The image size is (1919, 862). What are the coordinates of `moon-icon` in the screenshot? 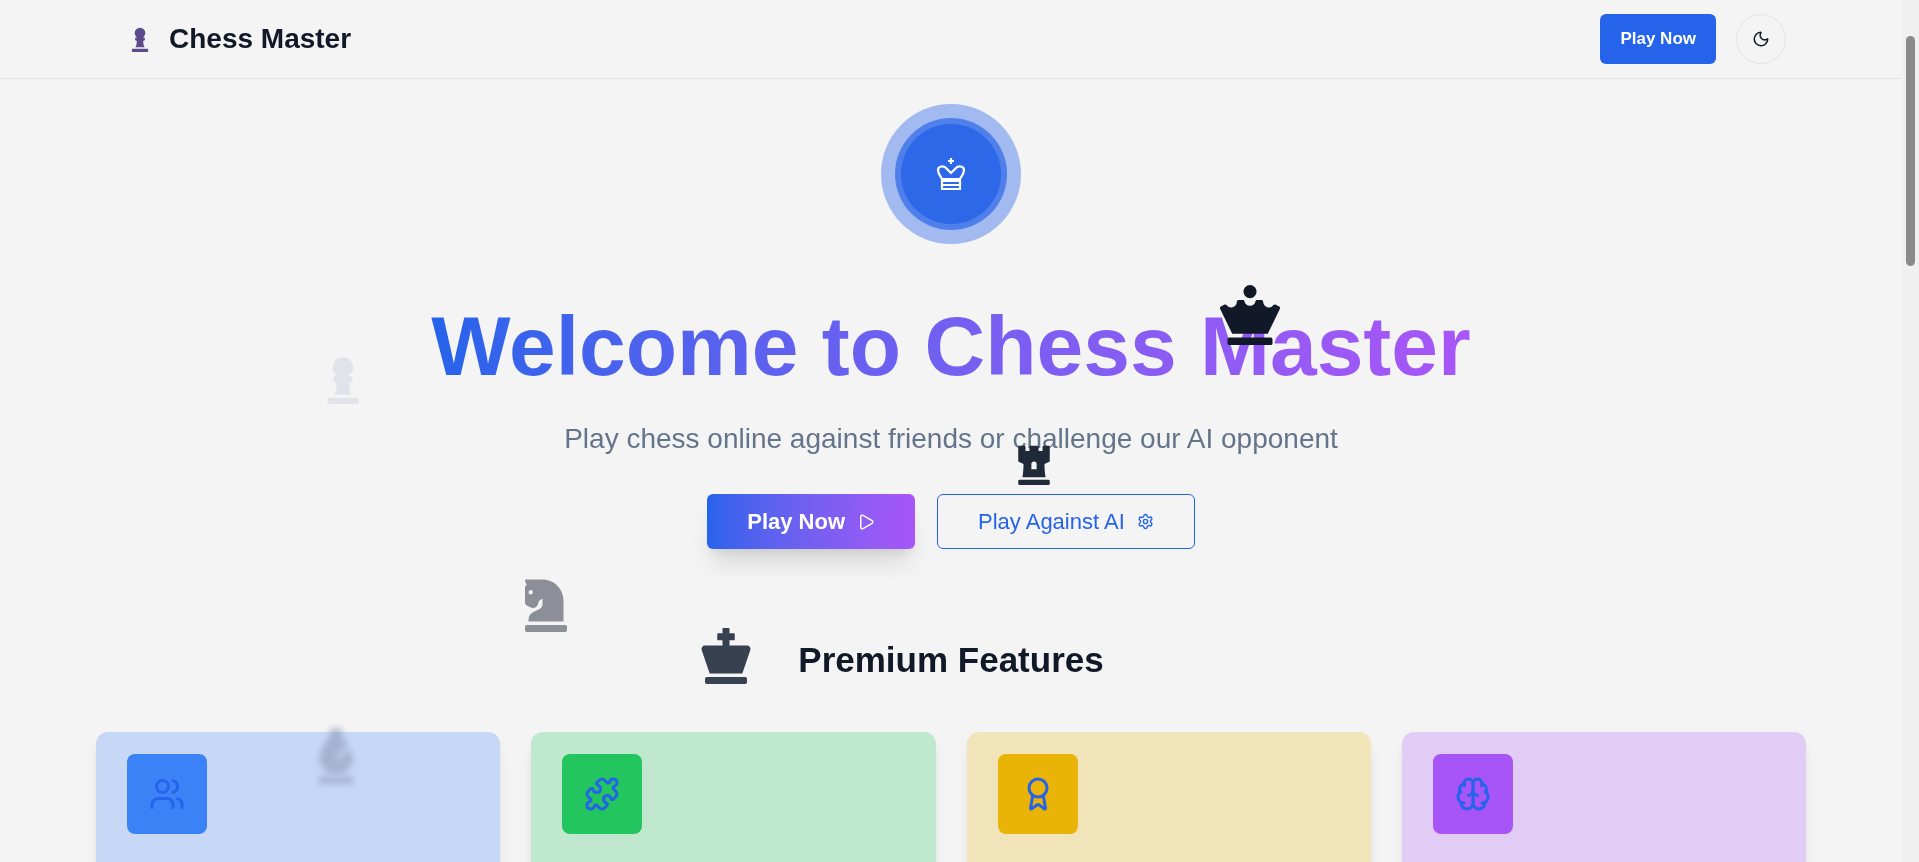 It's located at (1761, 39).